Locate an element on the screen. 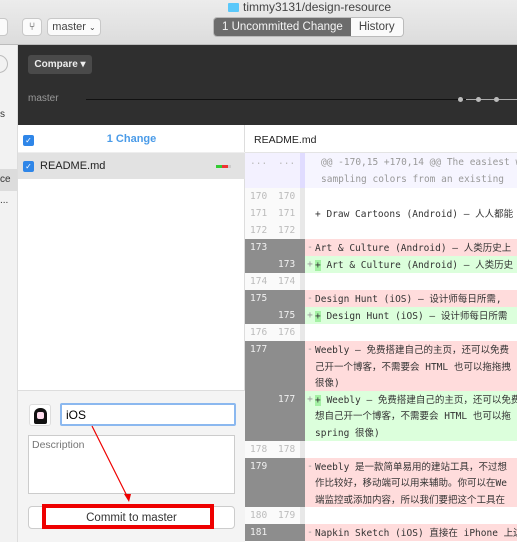 Image resolution: width=517 pixels, height=542 pixels. diff-row-add: 173 + + Art & Culture (Android) — 人类历史 is located at coordinates (381, 264).